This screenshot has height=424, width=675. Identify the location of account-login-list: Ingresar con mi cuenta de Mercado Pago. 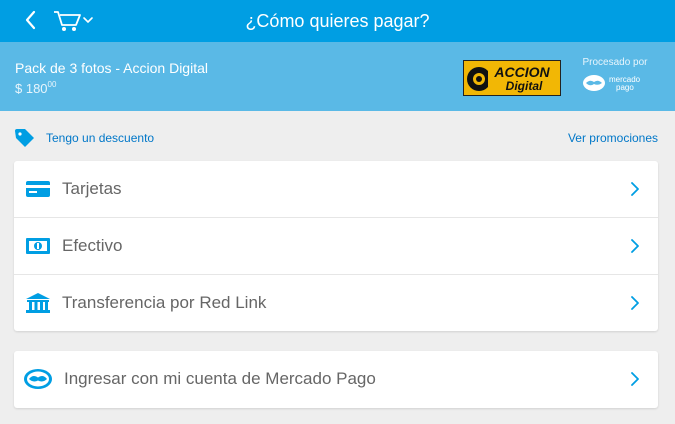
(336, 379).